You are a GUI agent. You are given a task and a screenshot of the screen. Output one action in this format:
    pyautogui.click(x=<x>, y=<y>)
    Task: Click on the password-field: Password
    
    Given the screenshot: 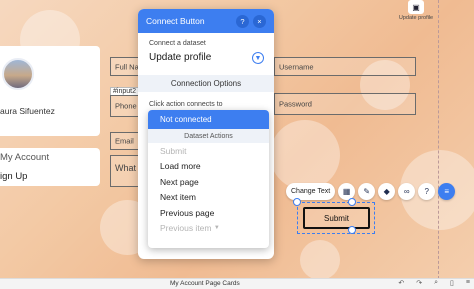 What is the action you would take?
    pyautogui.click(x=345, y=104)
    